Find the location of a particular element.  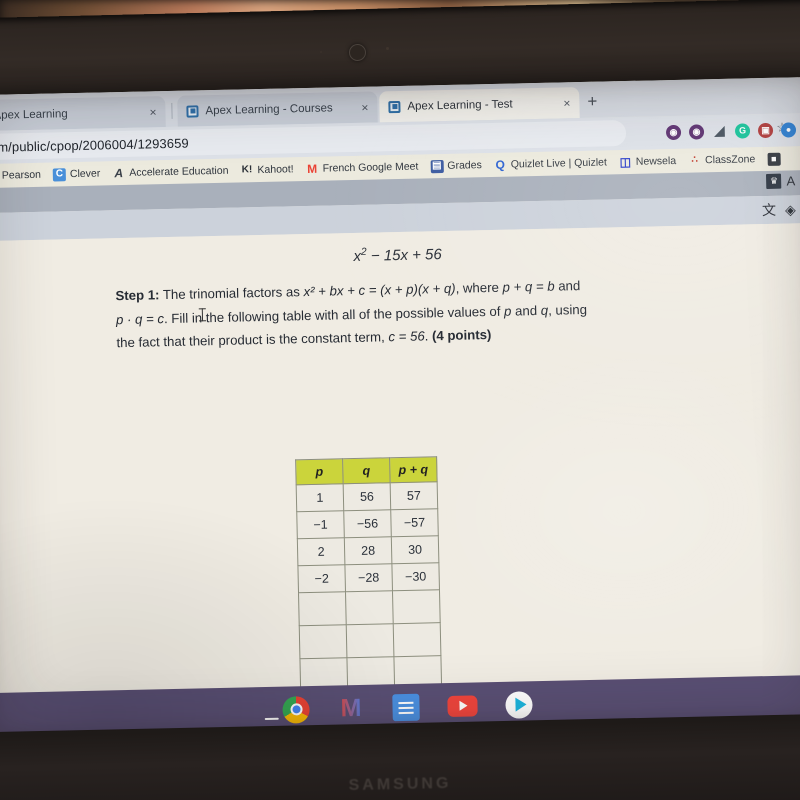

table-row: −2 −28 −30 is located at coordinates (368, 577).